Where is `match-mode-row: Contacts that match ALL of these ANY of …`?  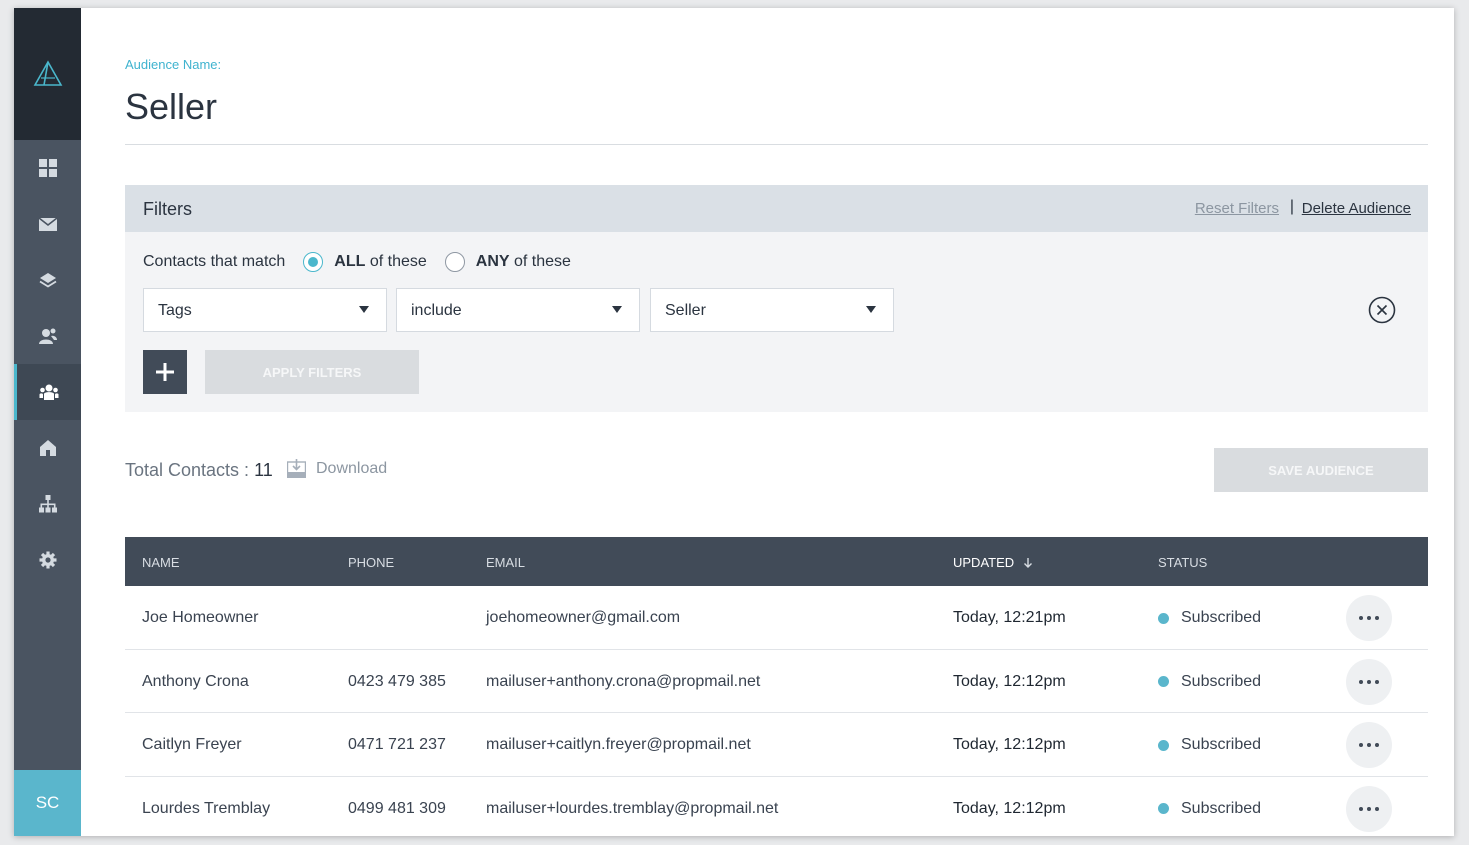
match-mode-row: Contacts that match ALL of these ANY of … is located at coordinates (357, 262).